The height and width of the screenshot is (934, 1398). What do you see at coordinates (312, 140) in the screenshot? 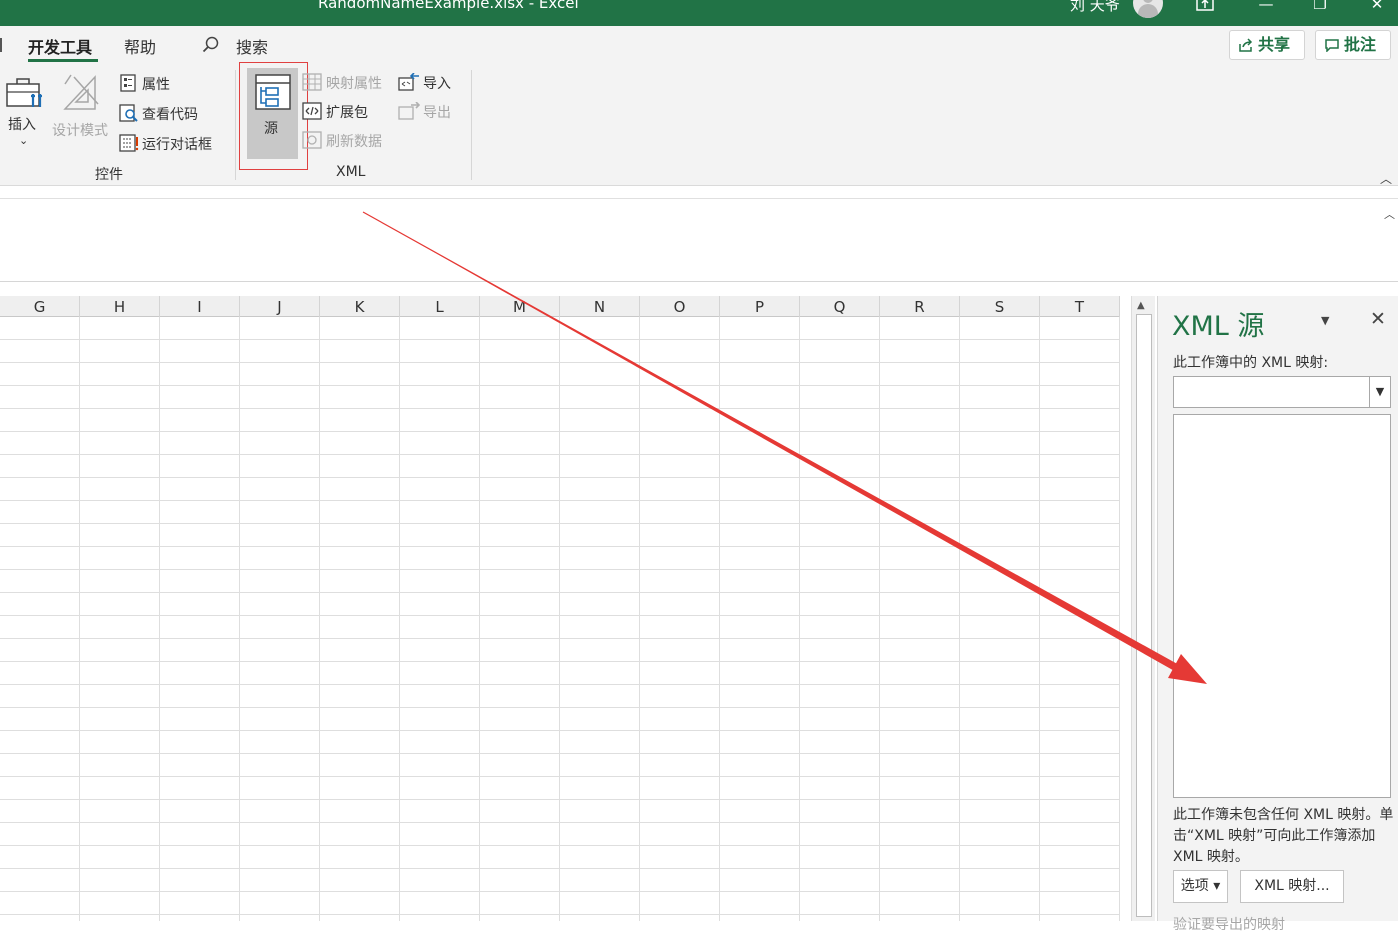
I see `refresh-data-icon` at bounding box center [312, 140].